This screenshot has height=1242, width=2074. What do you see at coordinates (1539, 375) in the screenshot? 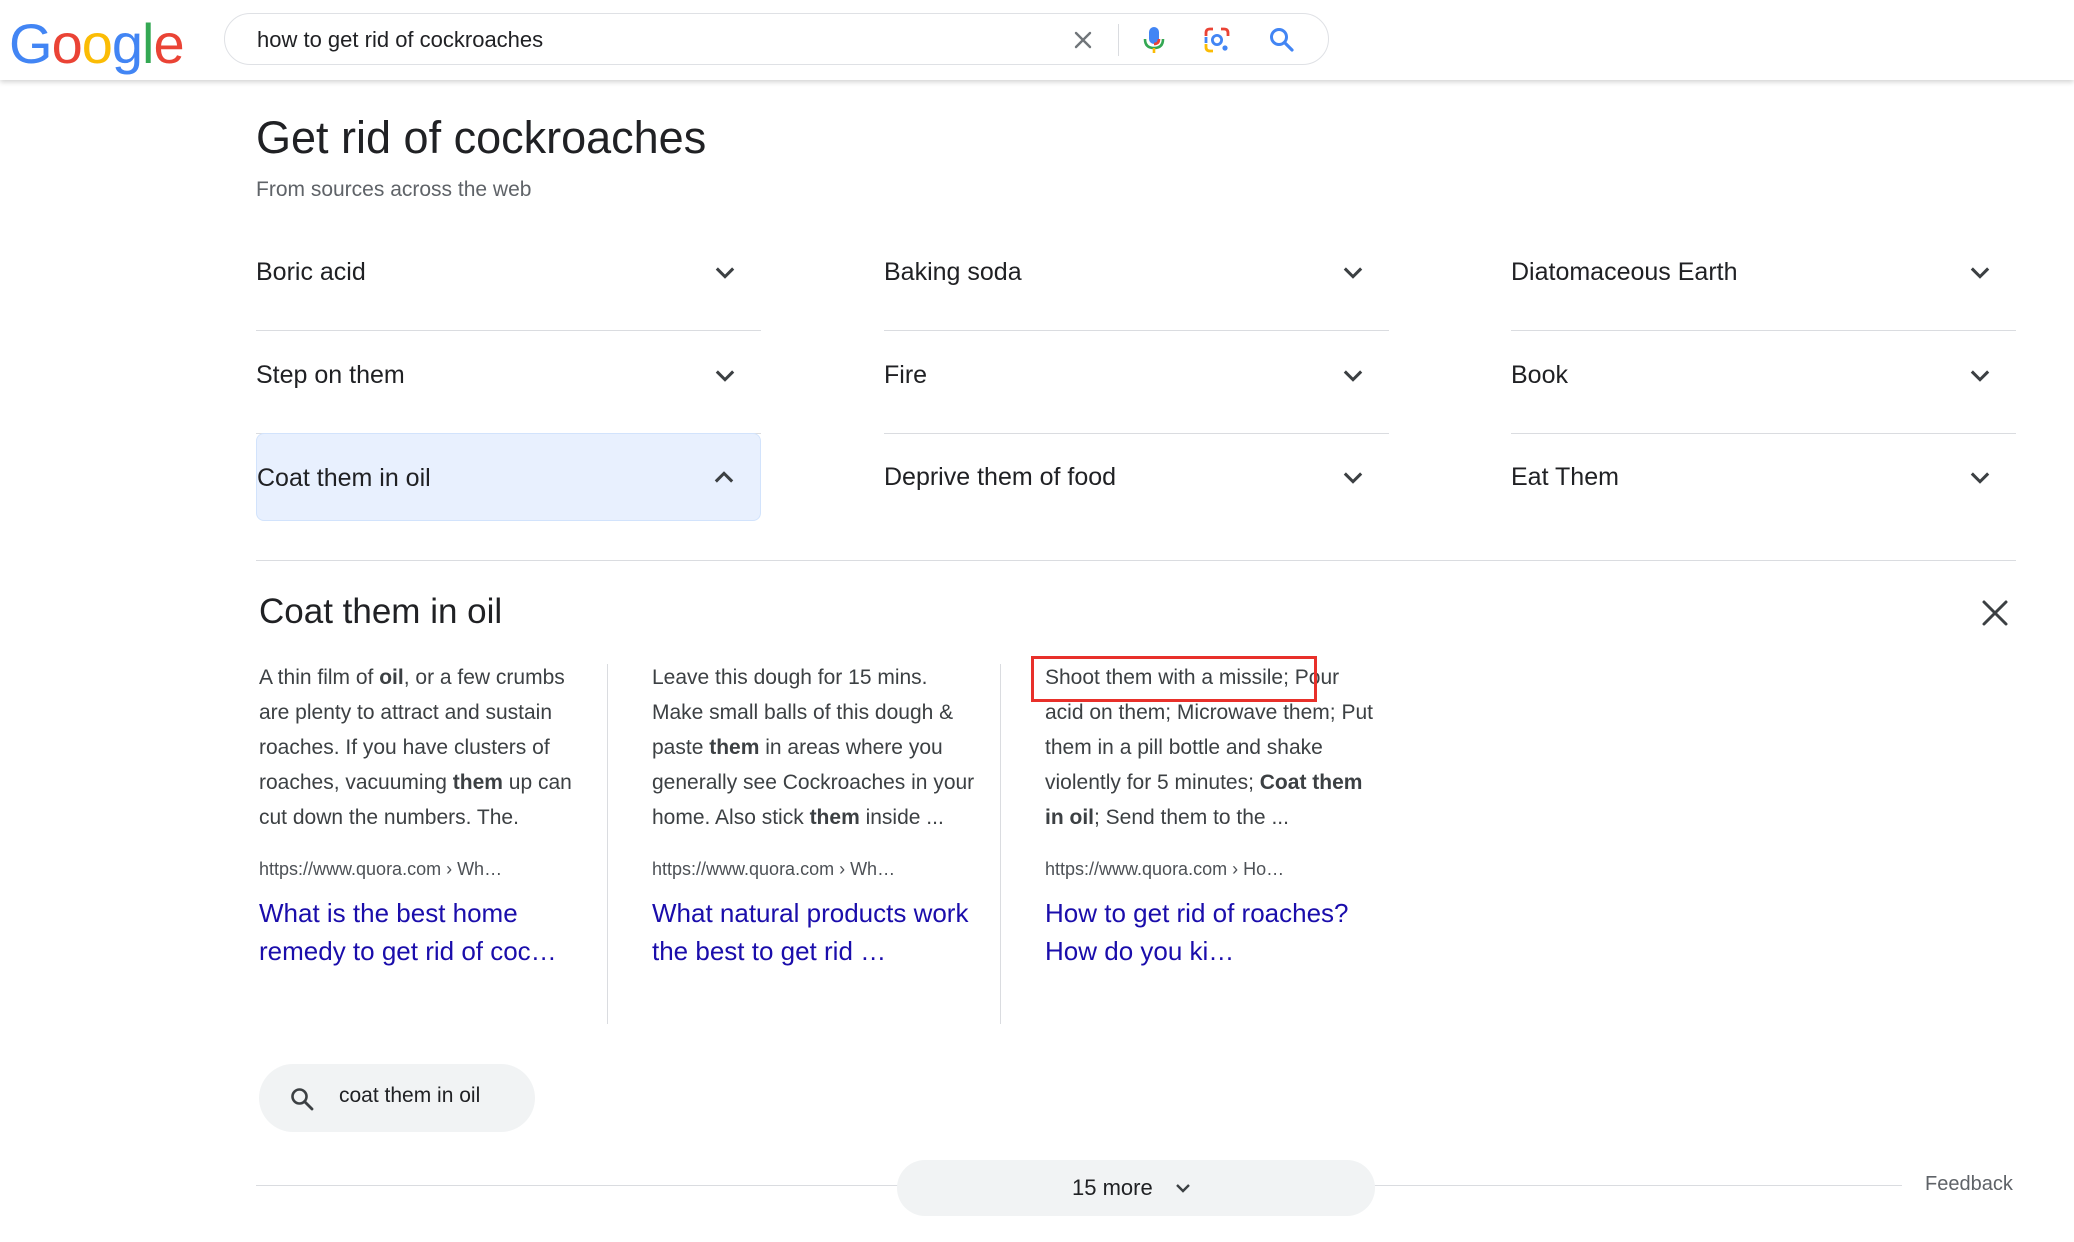
I see `topic-label: Book` at bounding box center [1539, 375].